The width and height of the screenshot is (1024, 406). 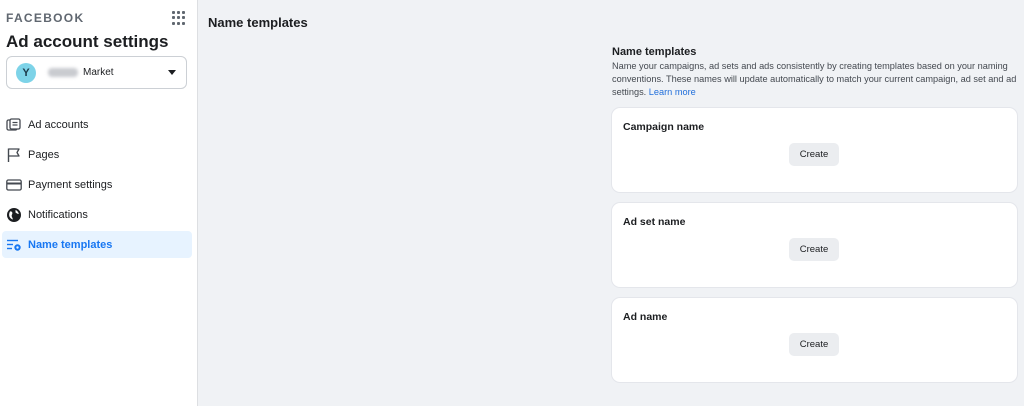 I want to click on sidebar-item-label: Notifications, so click(x=58, y=215).